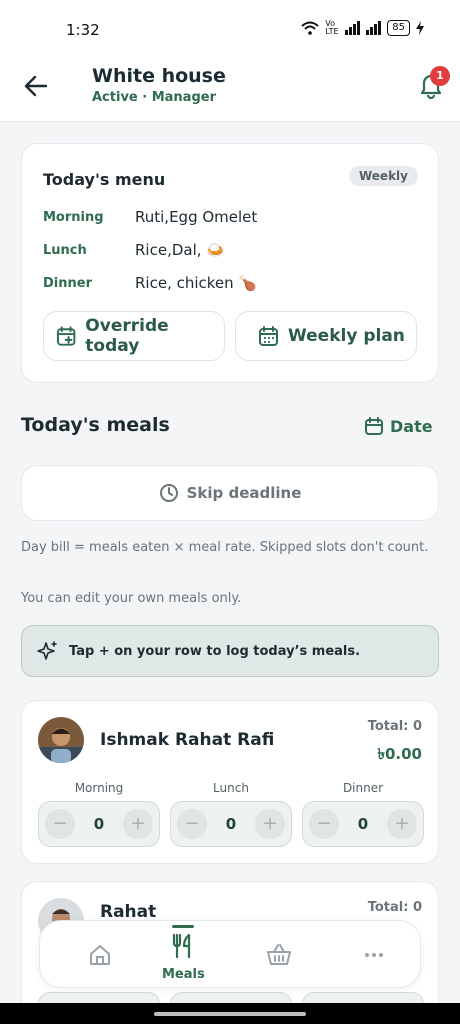 The image size is (460, 1024). I want to click on nav-meals-label: Meals, so click(183, 974).